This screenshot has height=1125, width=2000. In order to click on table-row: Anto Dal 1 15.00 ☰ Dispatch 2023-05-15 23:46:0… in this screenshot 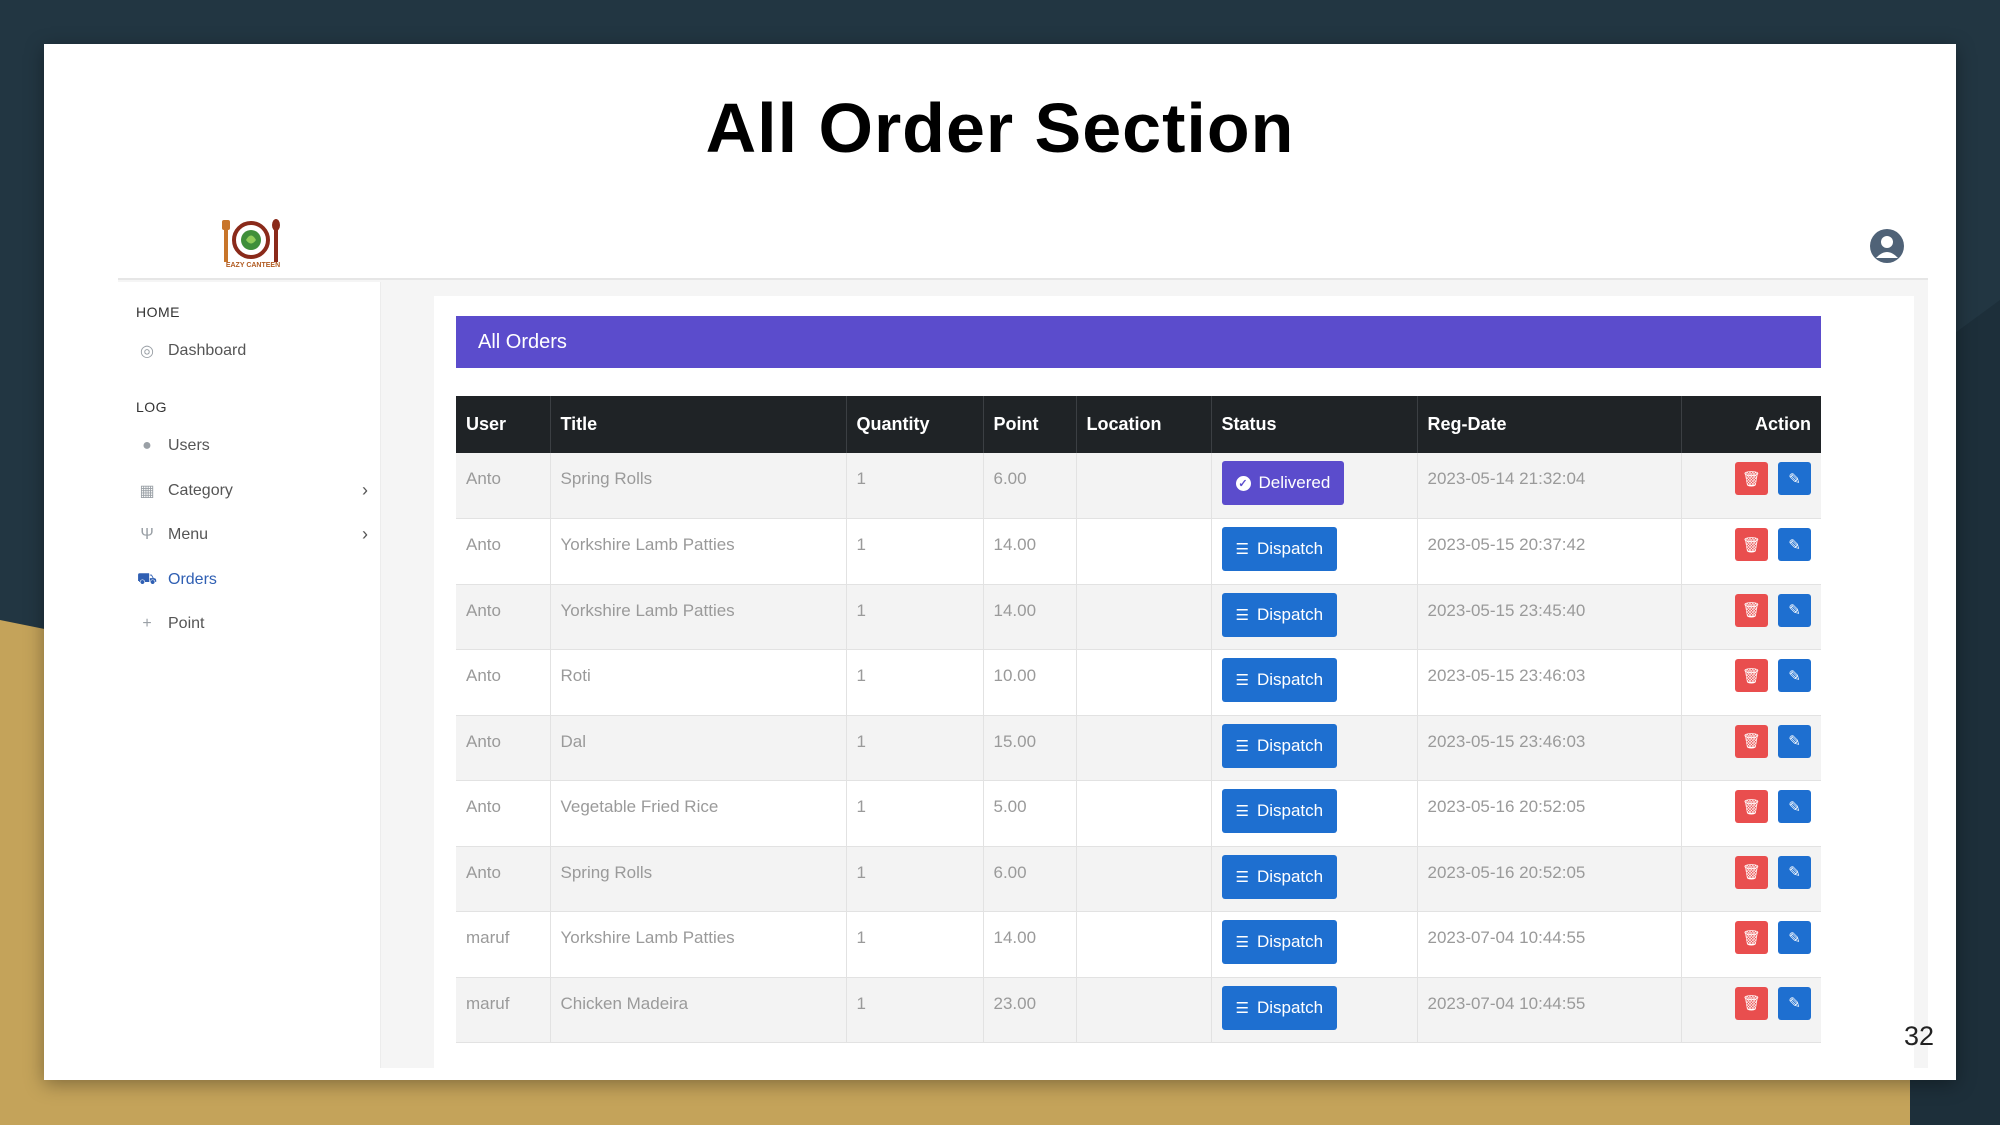, I will do `click(1138, 748)`.